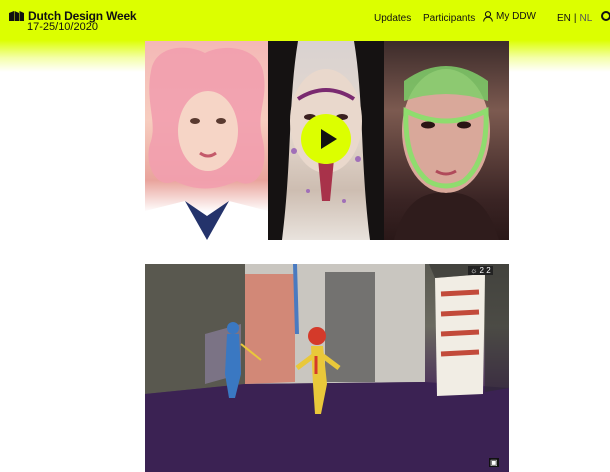  Describe the element at coordinates (605, 16) in the screenshot. I see `circle-icon` at that location.